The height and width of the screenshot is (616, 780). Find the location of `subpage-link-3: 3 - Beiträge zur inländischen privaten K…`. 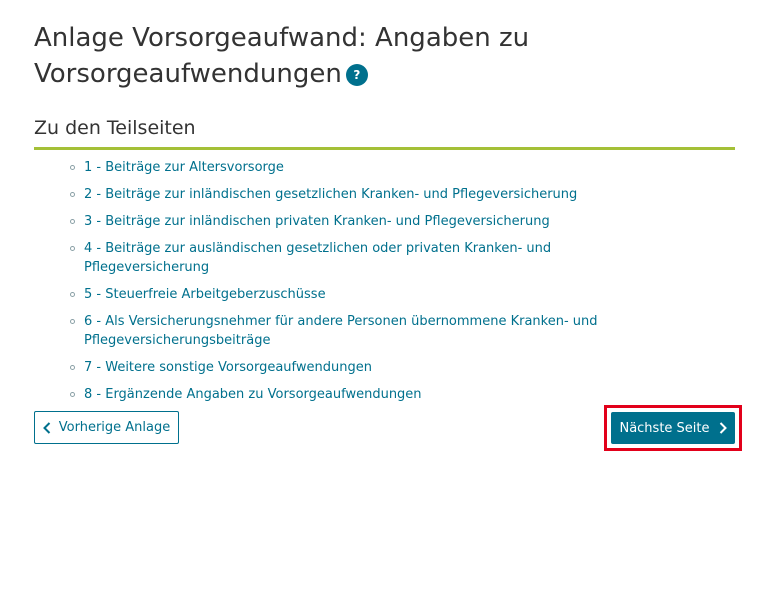

subpage-link-3: 3 - Beiträge zur inländischen privaten K… is located at coordinates (317, 221).